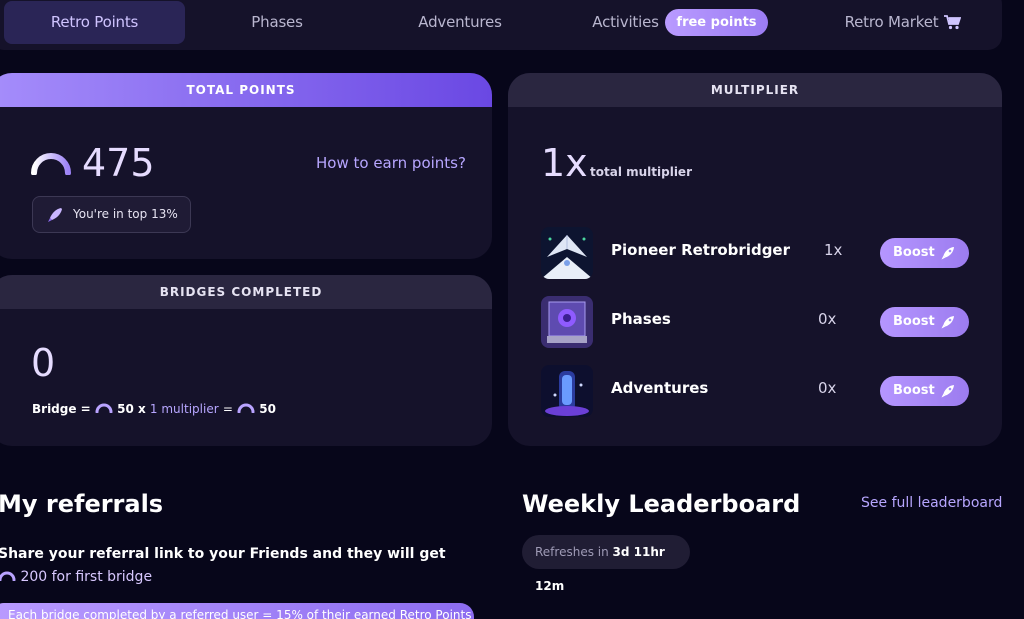 This screenshot has width=1024, height=619. What do you see at coordinates (891, 22) in the screenshot?
I see `nav-tab-retro-market-label: Retro Market` at bounding box center [891, 22].